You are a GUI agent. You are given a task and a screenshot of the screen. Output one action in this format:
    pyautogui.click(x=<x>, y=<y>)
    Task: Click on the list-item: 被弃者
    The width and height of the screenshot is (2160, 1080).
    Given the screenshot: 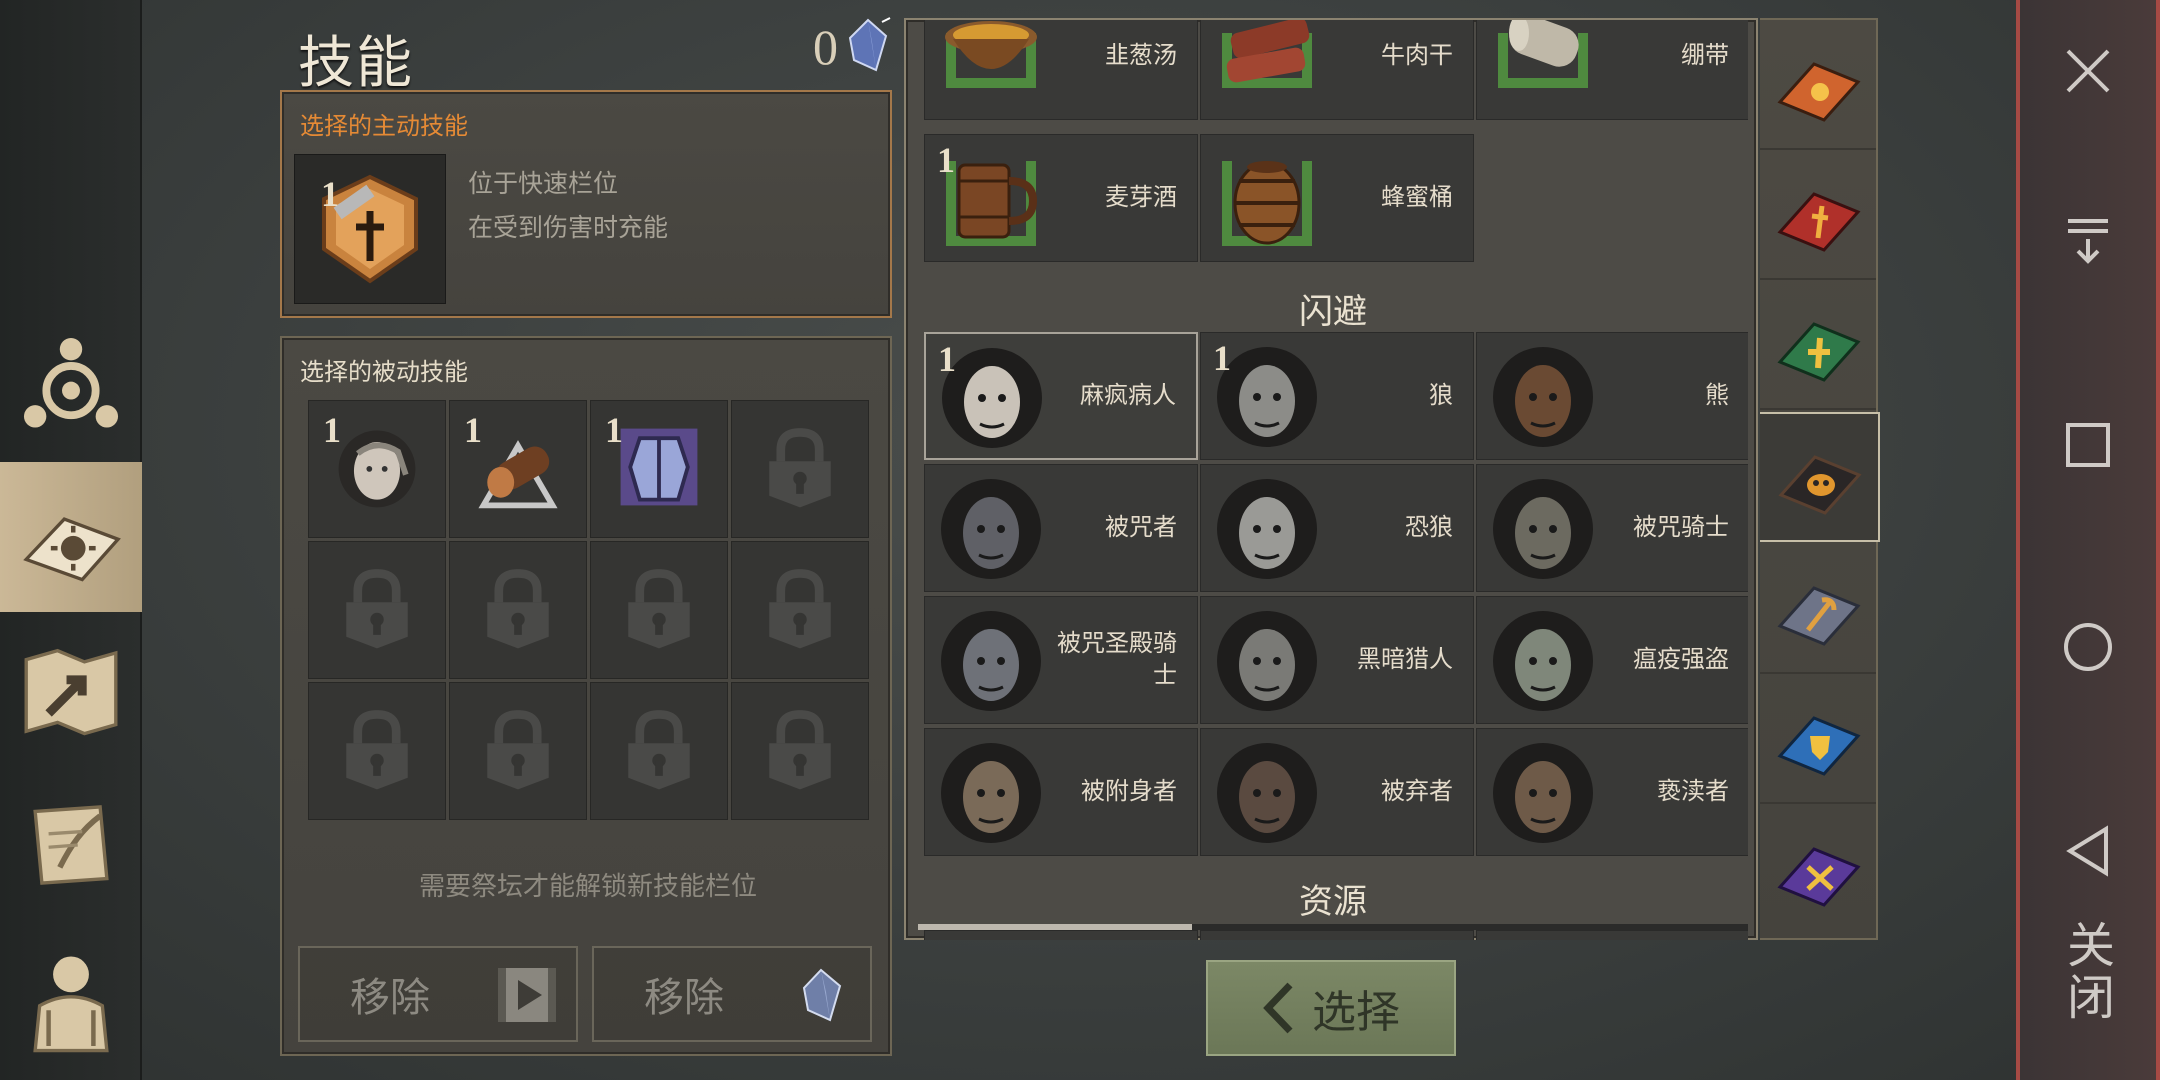 What is the action you would take?
    pyautogui.click(x=1337, y=792)
    